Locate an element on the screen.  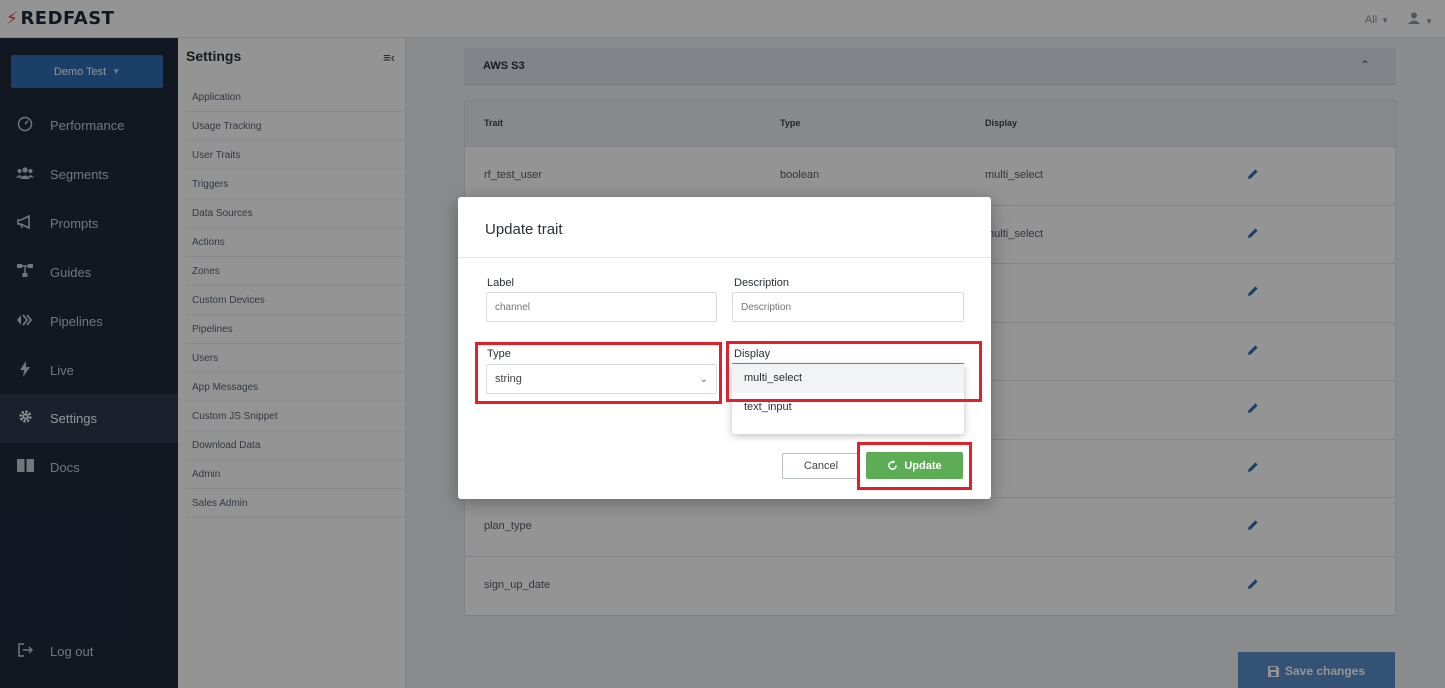
description-input is located at coordinates (848, 307).